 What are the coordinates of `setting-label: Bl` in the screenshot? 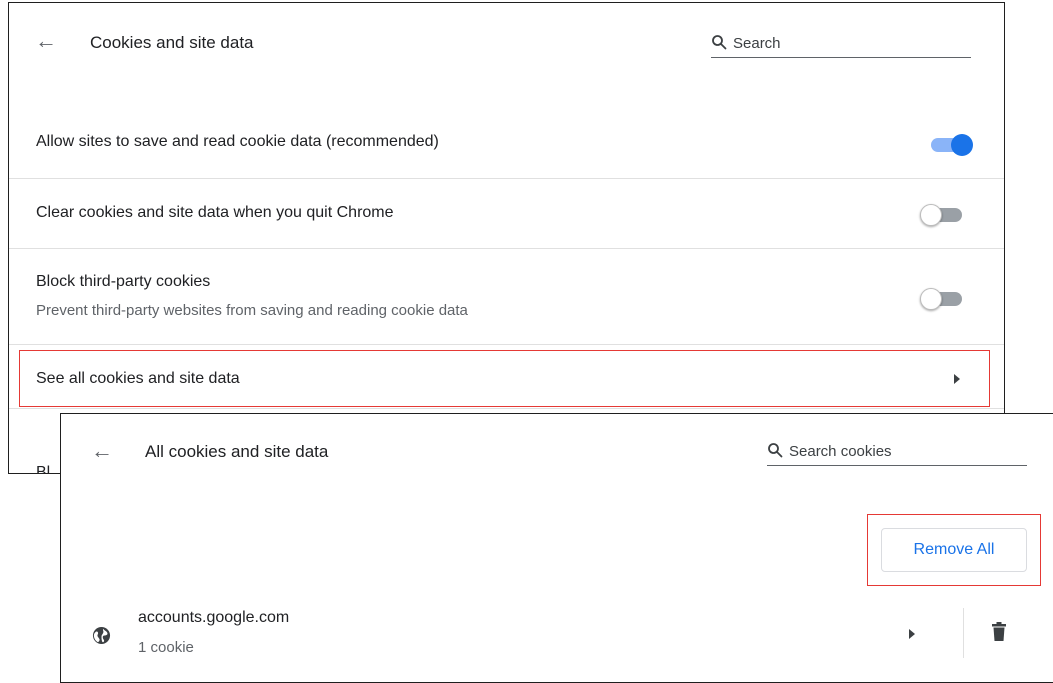 It's located at (43, 469).